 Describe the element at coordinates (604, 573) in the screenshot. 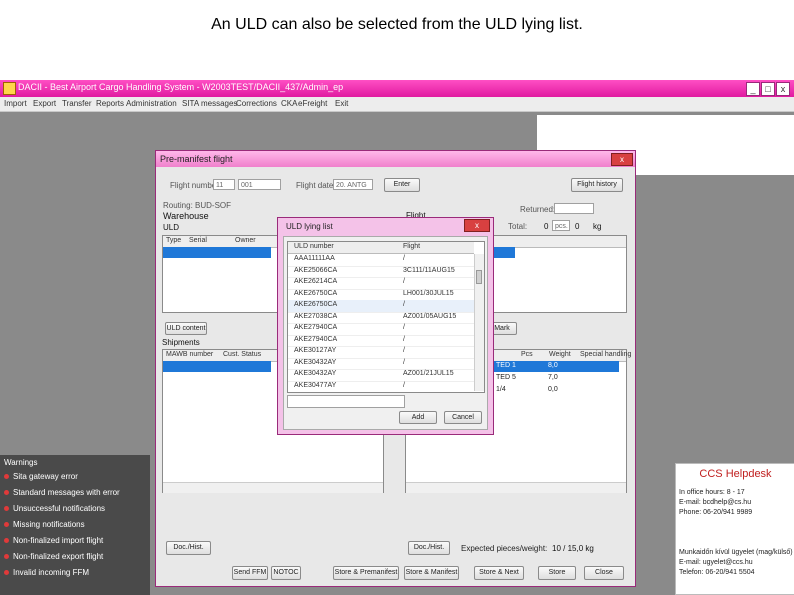

I see `close-window-button: Close` at that location.